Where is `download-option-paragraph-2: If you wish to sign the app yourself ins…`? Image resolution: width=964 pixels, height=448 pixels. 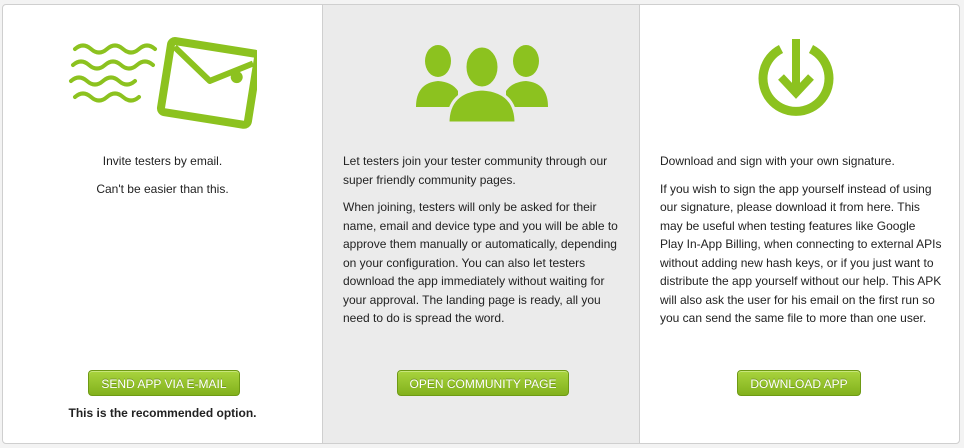 download-option-paragraph-2: If you wish to sign the app yourself ins… is located at coordinates (801, 253).